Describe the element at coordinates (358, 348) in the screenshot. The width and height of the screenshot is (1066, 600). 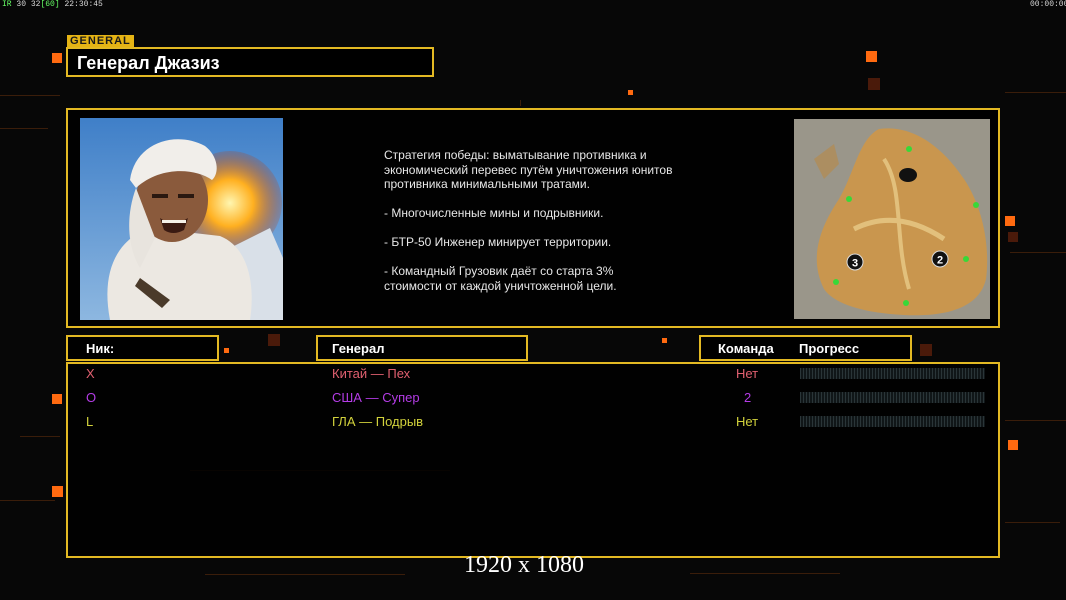
I see `header-general: Генерал` at that location.